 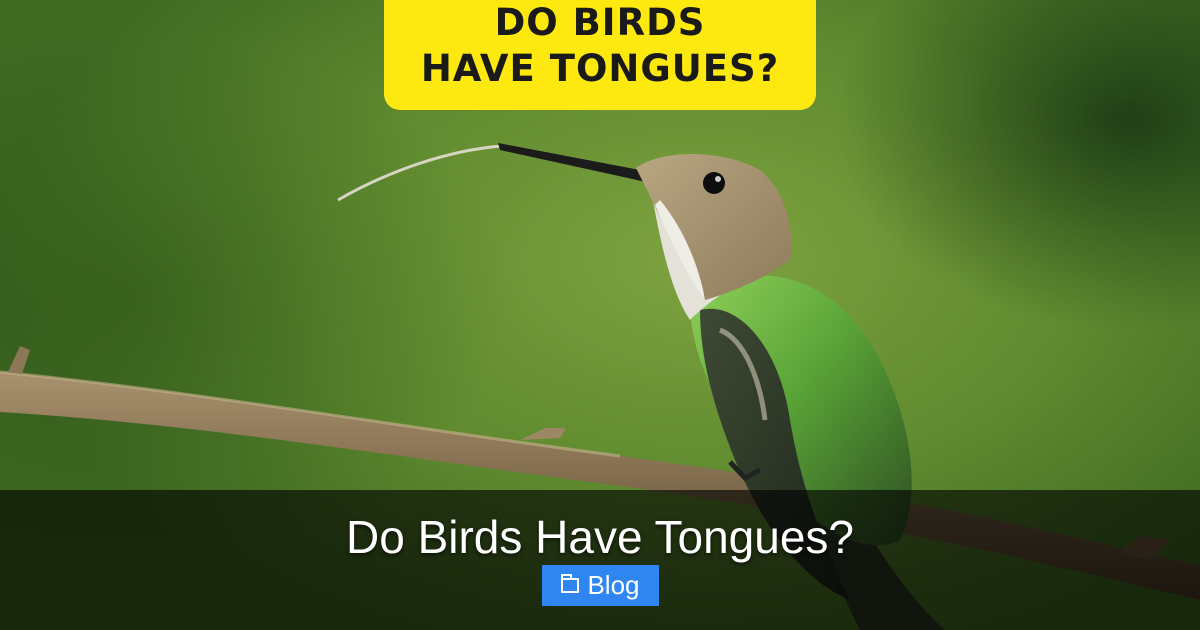 I want to click on category-label: Blog, so click(x=613, y=585).